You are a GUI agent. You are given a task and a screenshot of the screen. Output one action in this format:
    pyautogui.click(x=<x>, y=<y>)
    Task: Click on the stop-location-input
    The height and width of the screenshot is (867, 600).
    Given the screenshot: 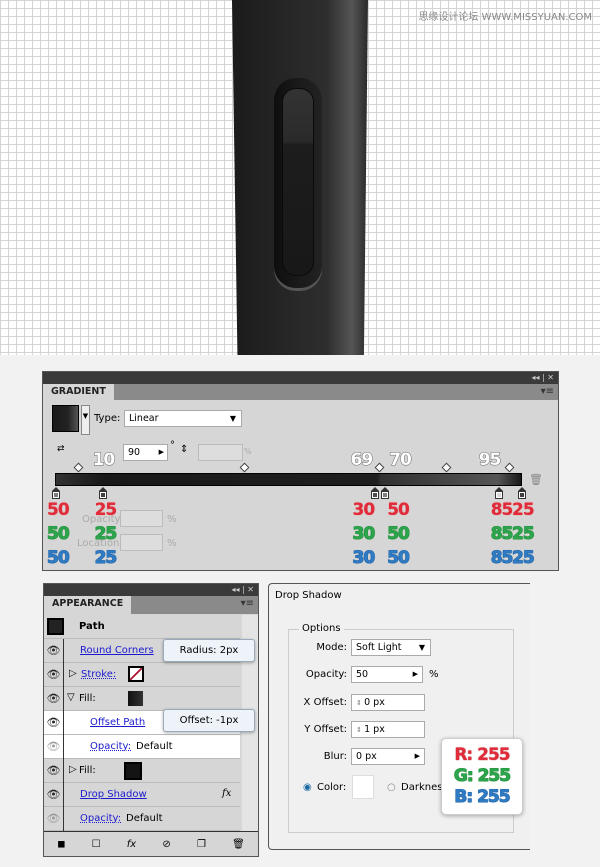 What is the action you would take?
    pyautogui.click(x=141, y=542)
    